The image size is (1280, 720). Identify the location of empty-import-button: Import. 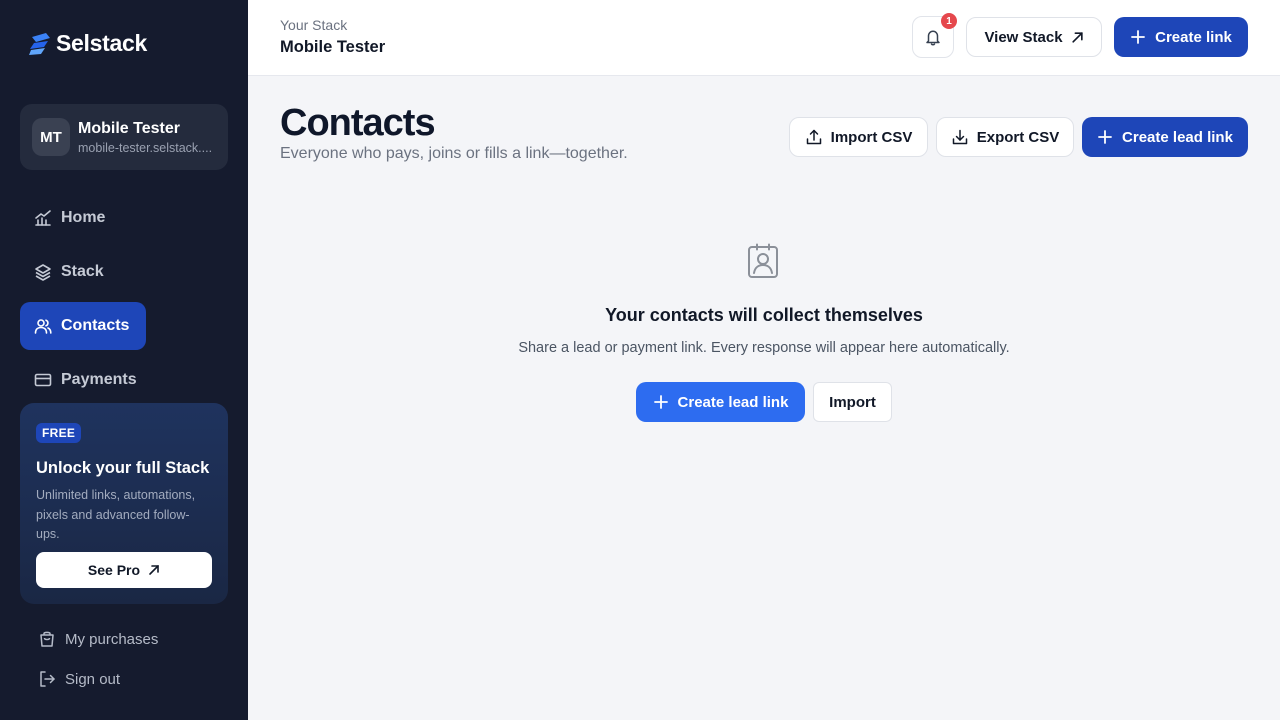
(852, 402).